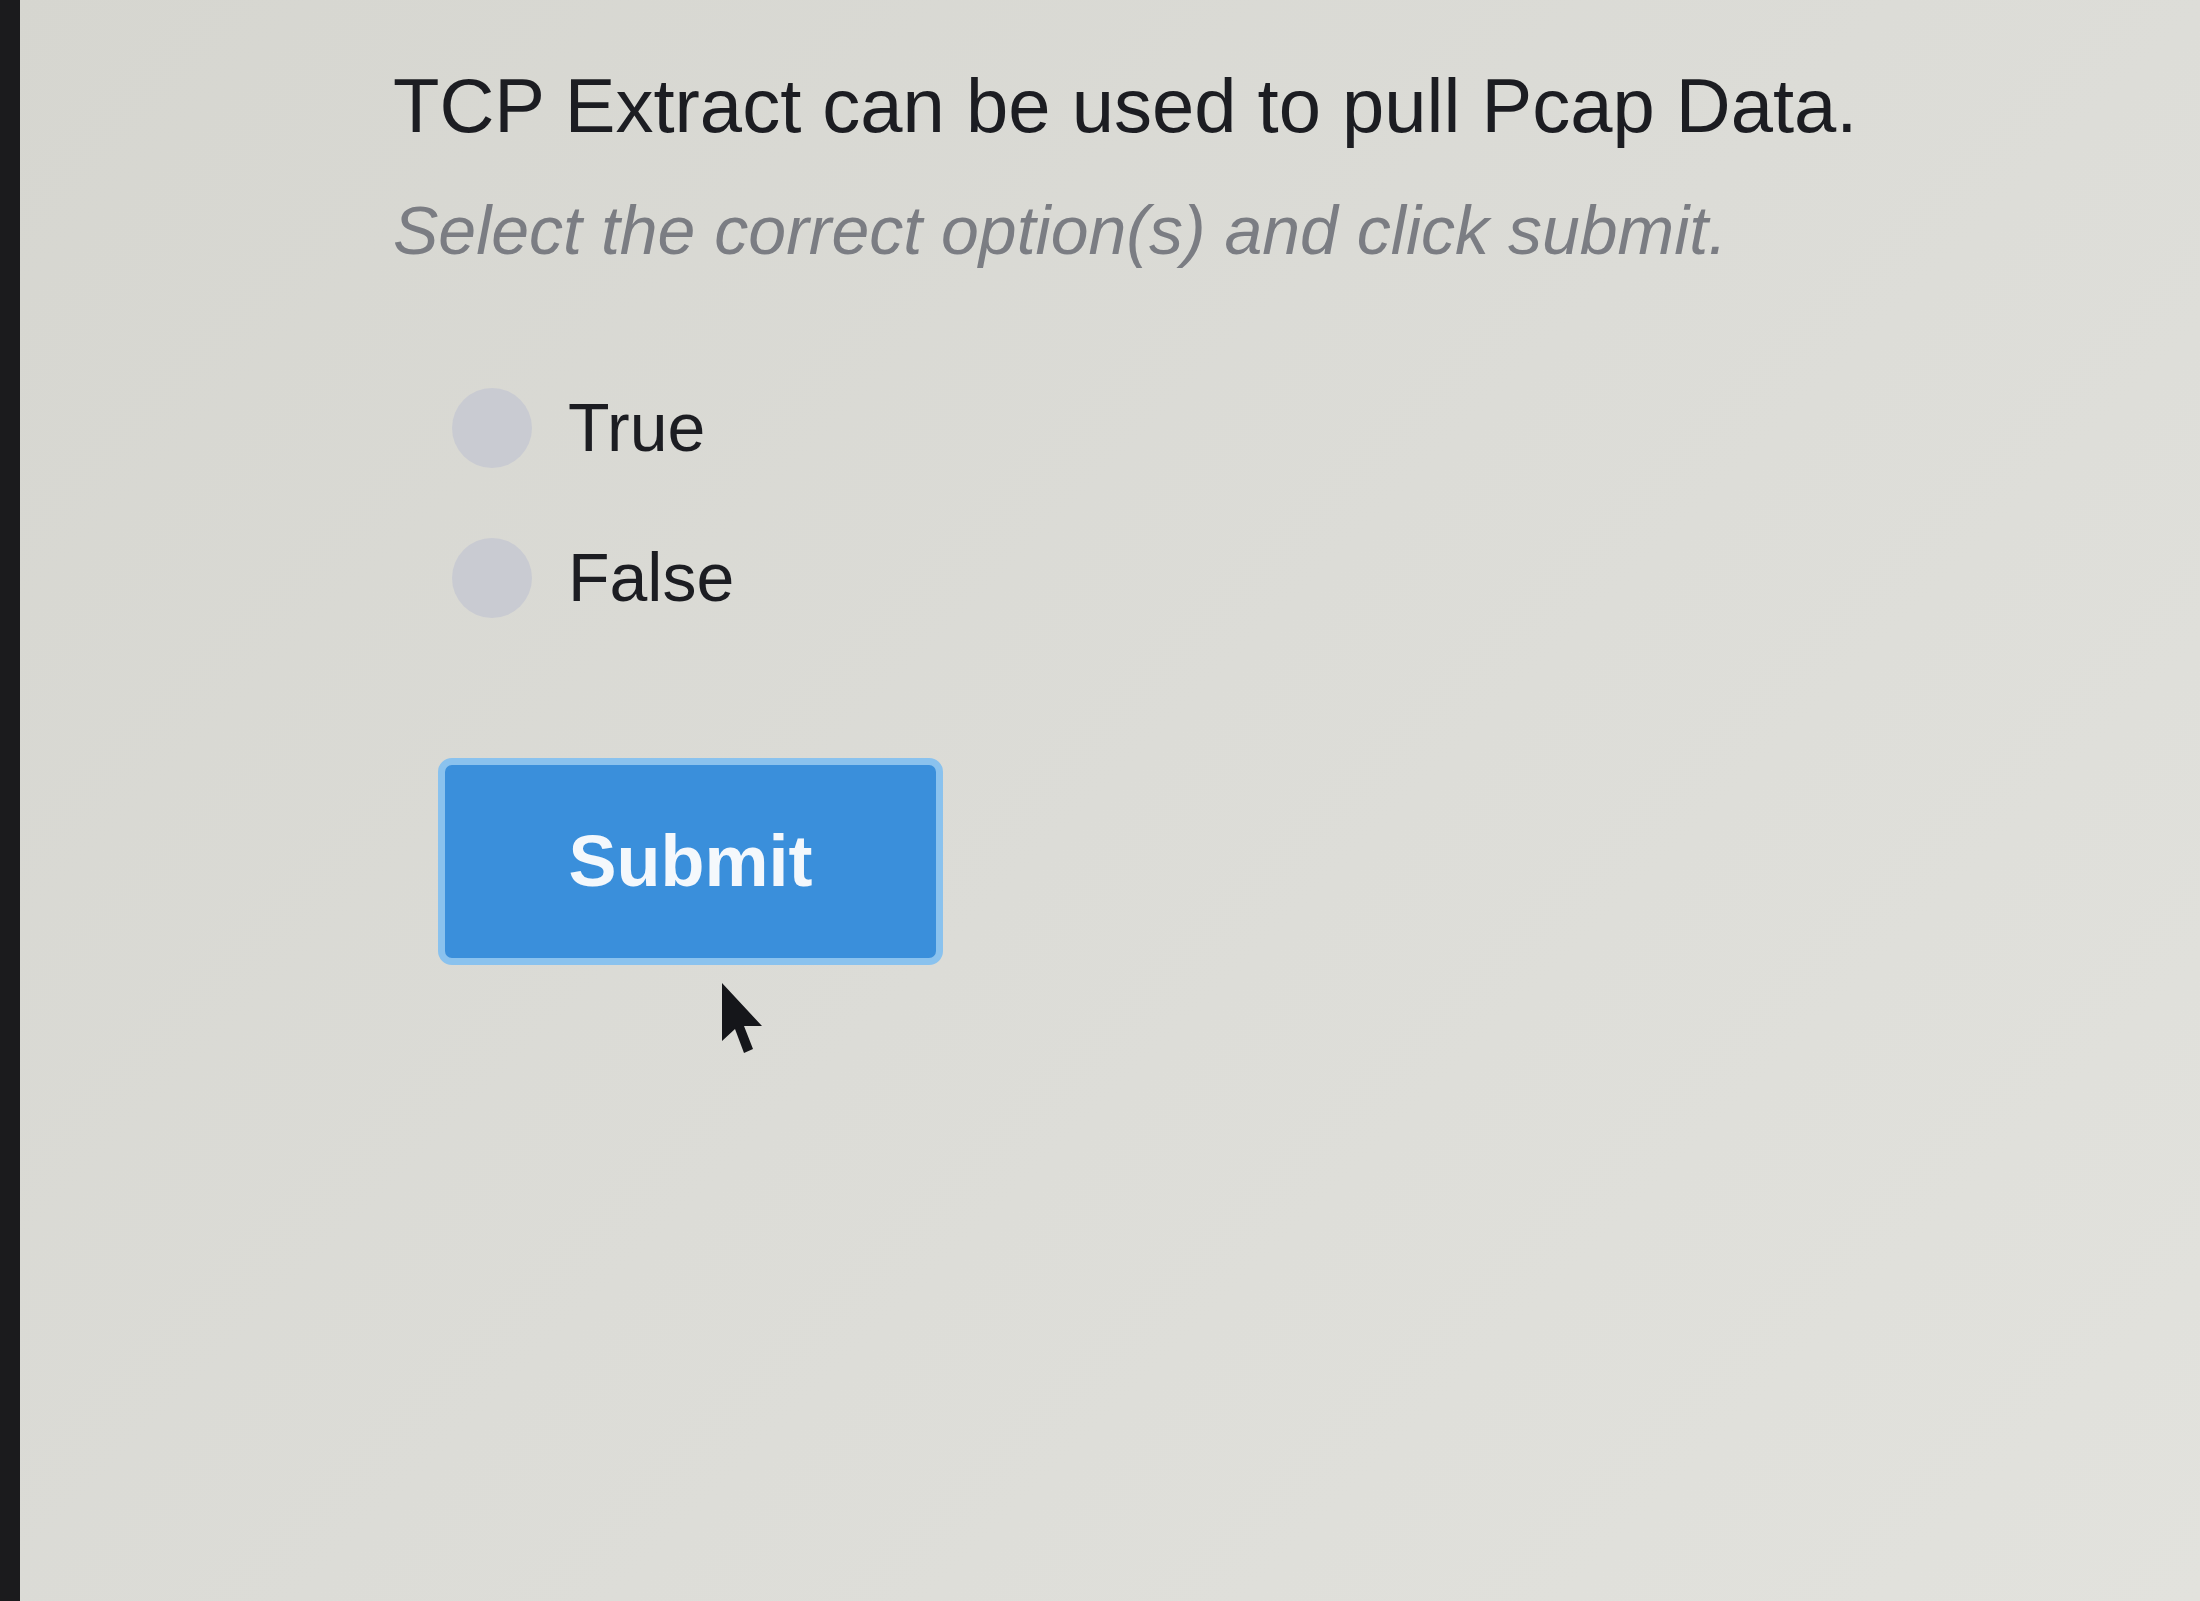 Image resolution: width=2200 pixels, height=1601 pixels. What do you see at coordinates (1125, 106) in the screenshot?
I see `question-title: TCP Extract can be used to pull Pcap Data.` at bounding box center [1125, 106].